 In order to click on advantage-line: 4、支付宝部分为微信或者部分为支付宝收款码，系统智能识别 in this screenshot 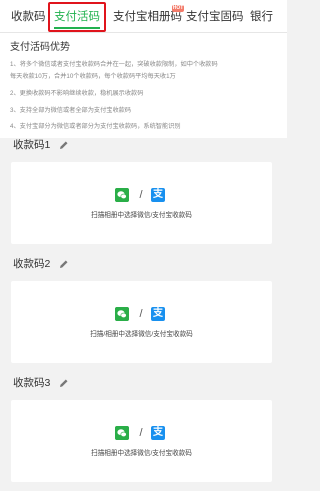, I will do `click(95, 126)`.